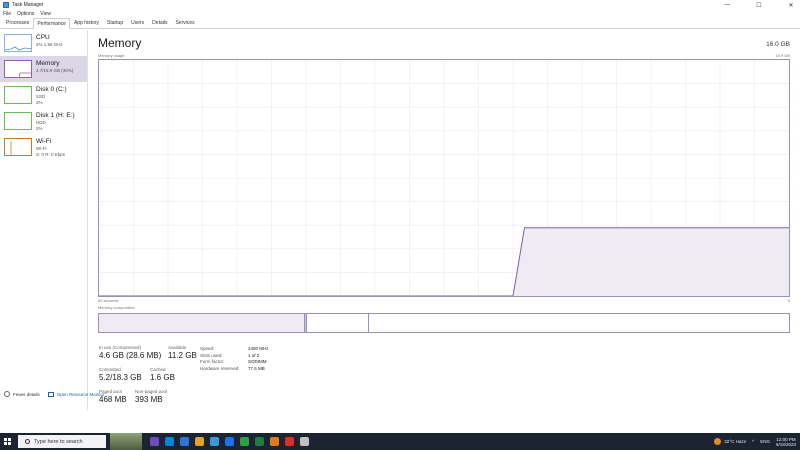  Describe the element at coordinates (55, 70) in the screenshot. I see `sidebar-item-sub: 4.7/15.9 GB (30%)` at that location.